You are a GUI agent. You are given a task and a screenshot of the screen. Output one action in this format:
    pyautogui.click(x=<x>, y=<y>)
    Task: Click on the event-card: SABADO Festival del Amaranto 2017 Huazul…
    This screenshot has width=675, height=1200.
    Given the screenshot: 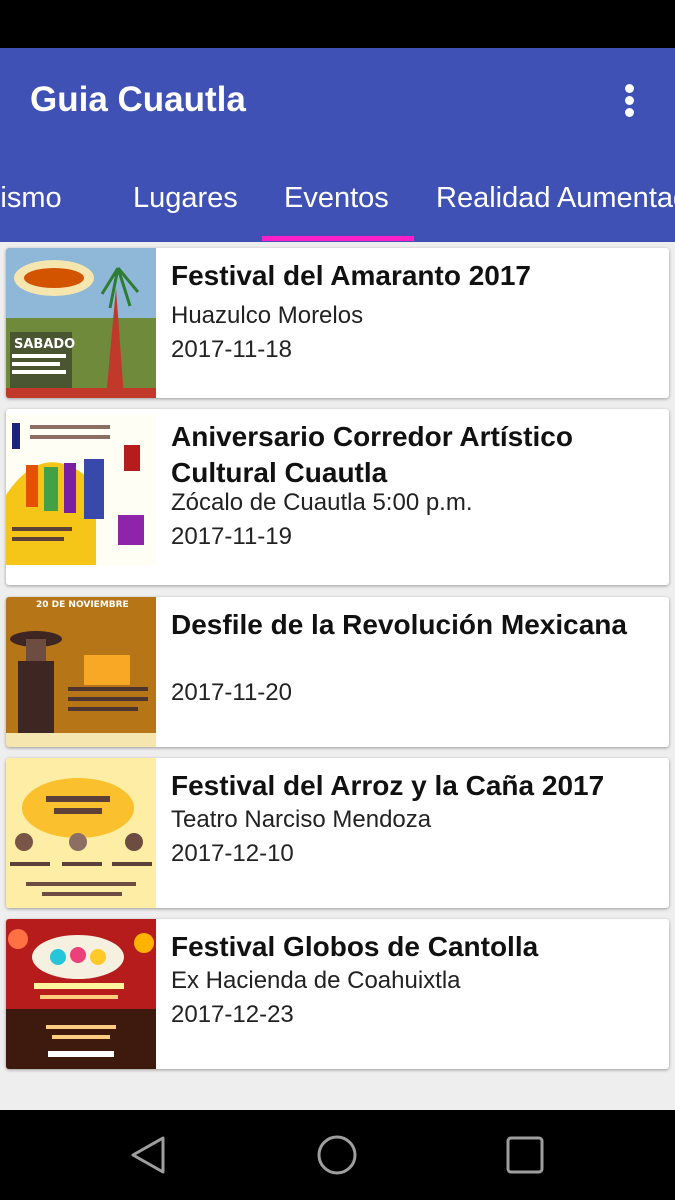 What is the action you would take?
    pyautogui.click(x=337, y=323)
    